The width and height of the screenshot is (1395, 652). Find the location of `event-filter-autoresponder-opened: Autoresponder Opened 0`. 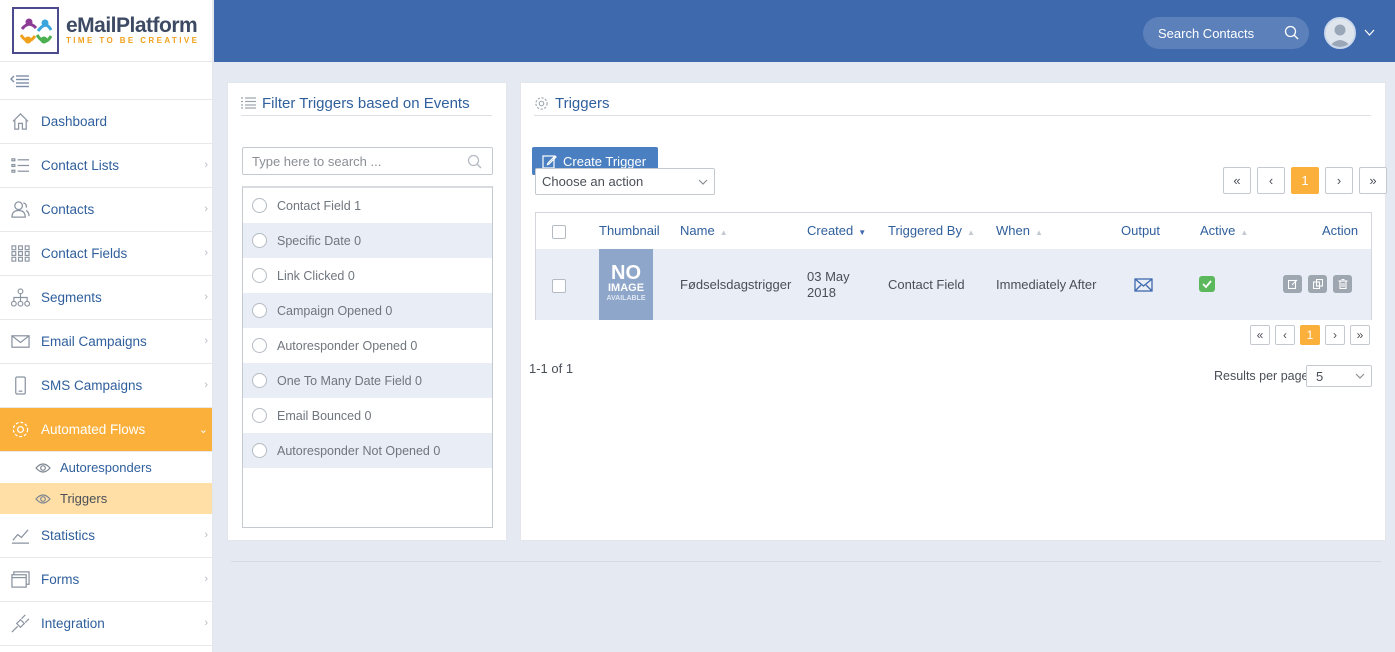

event-filter-autoresponder-opened: Autoresponder Opened 0 is located at coordinates (367, 345).